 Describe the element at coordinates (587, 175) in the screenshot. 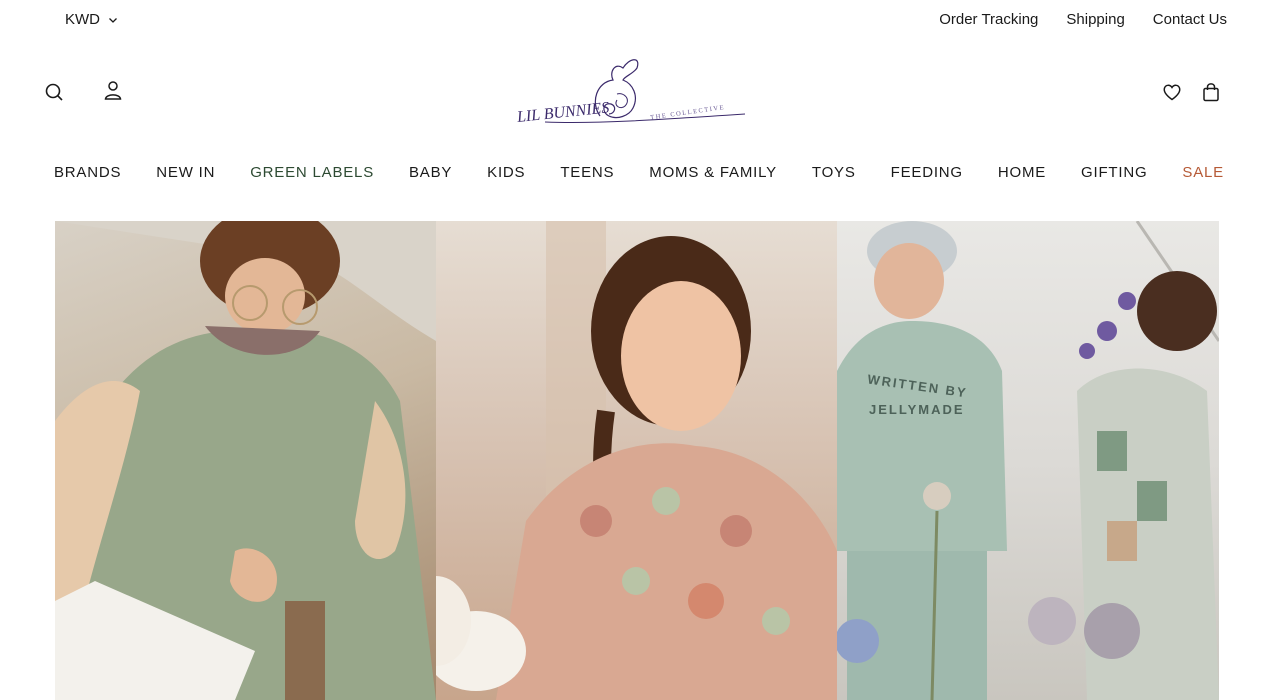

I see `nav-item-teens: TEENS` at that location.